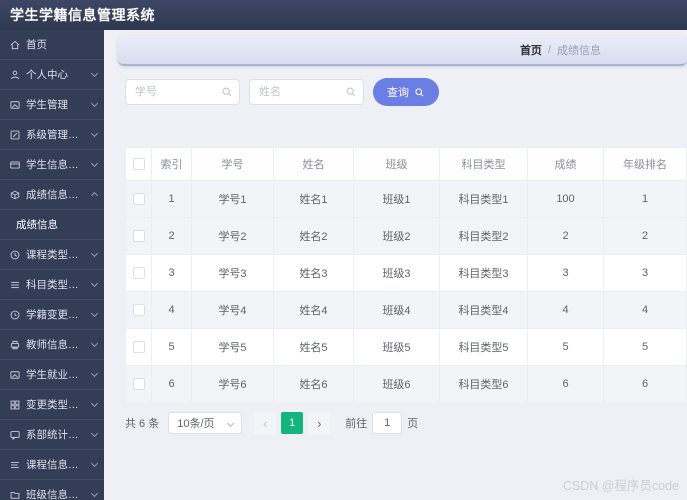 The height and width of the screenshot is (500, 687). Describe the element at coordinates (406, 384) in the screenshot. I see `table-row: 6 学号6 姓名6 班级6 科目类型6 6 6` at that location.